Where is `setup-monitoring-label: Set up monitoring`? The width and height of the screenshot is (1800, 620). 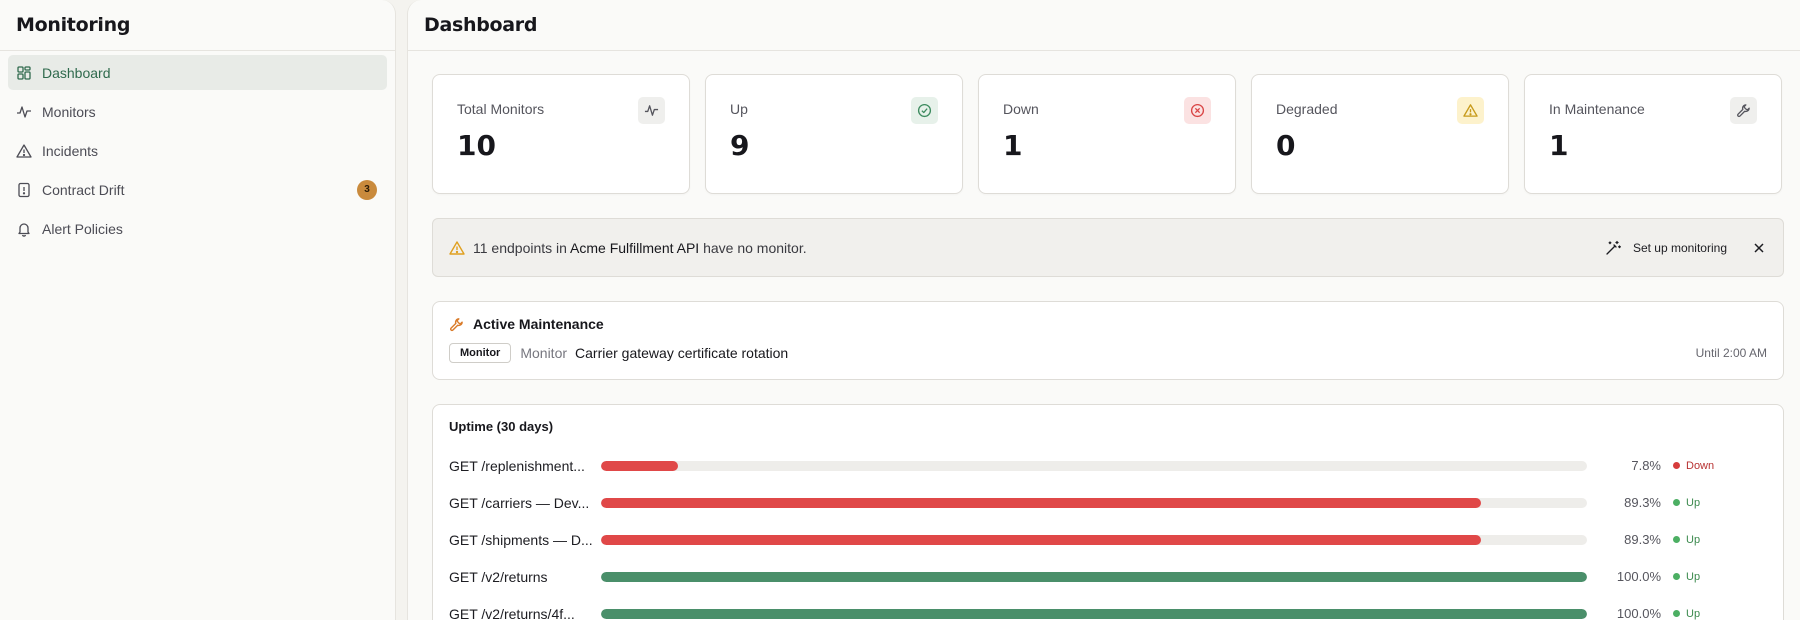 setup-monitoring-label: Set up monitoring is located at coordinates (1679, 247).